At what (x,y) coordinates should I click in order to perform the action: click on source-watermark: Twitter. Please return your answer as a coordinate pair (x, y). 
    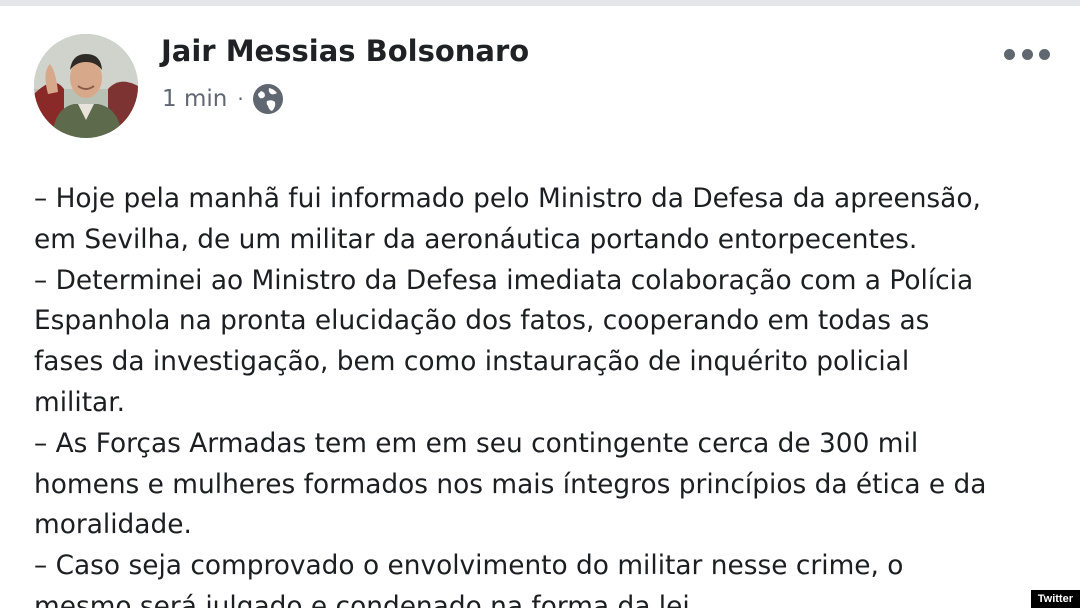
    Looking at the image, I should click on (1055, 599).